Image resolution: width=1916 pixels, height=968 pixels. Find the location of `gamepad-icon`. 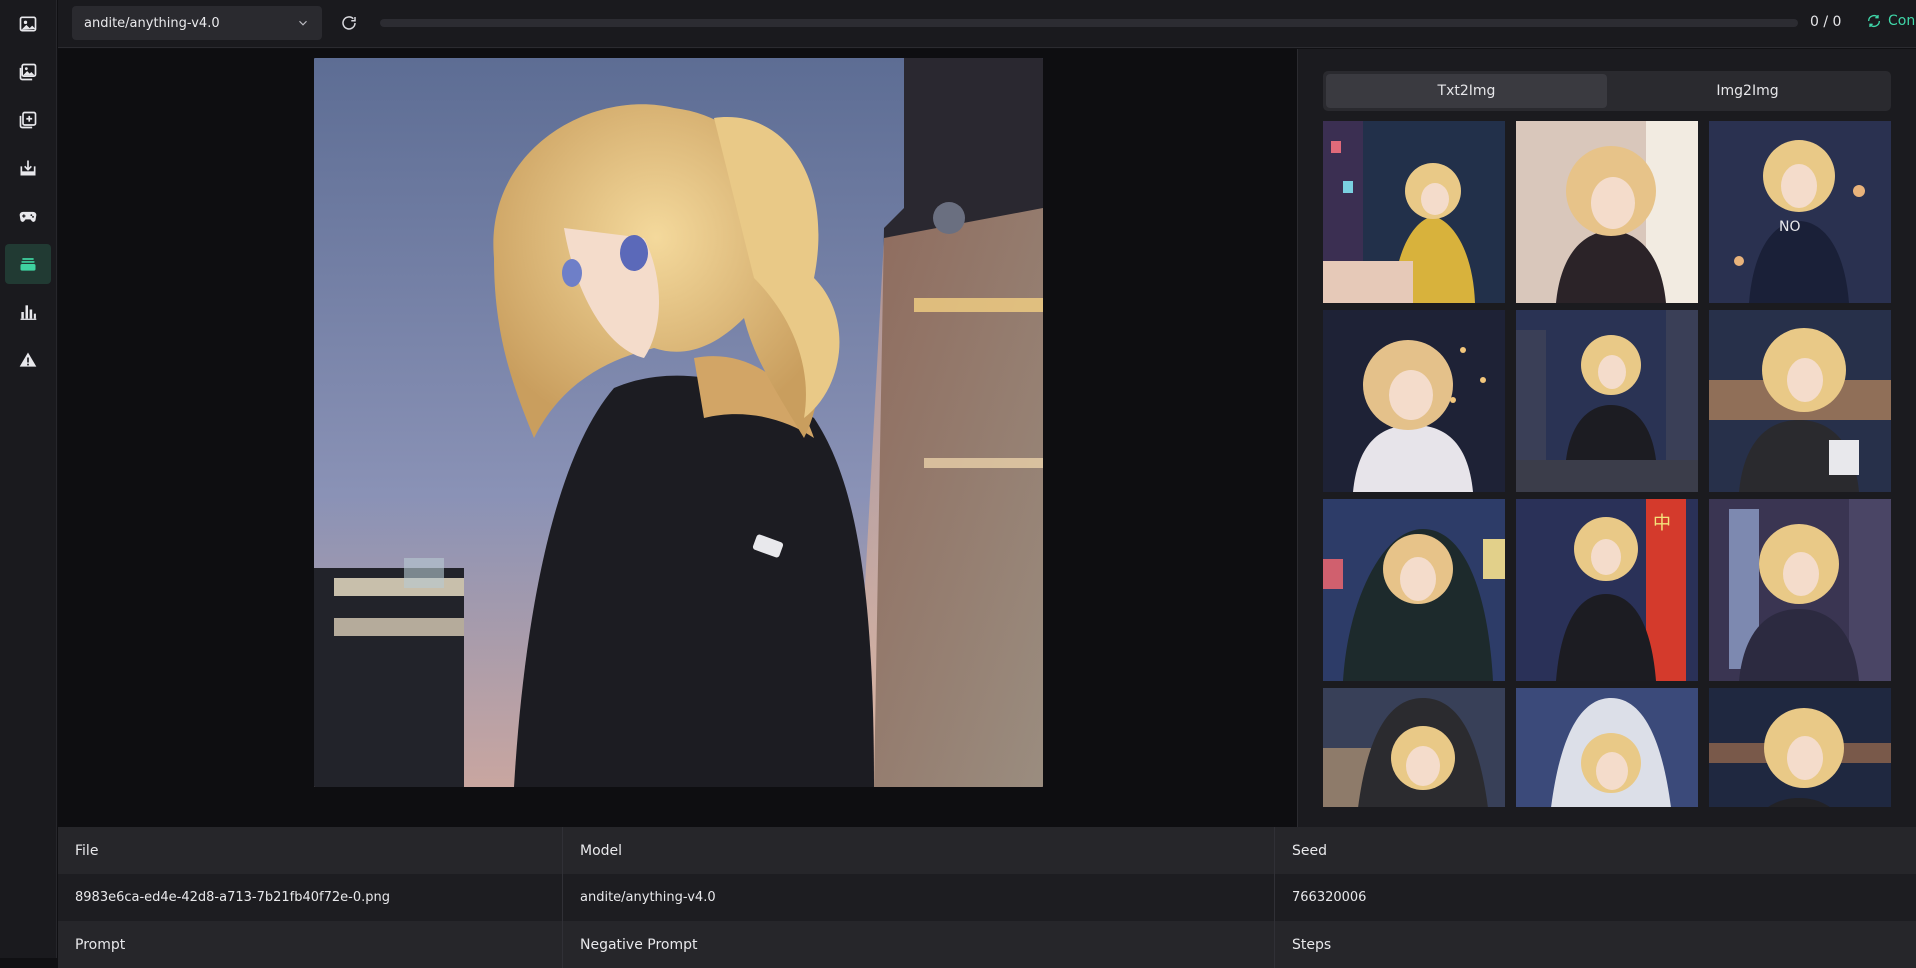

gamepad-icon is located at coordinates (28, 216).